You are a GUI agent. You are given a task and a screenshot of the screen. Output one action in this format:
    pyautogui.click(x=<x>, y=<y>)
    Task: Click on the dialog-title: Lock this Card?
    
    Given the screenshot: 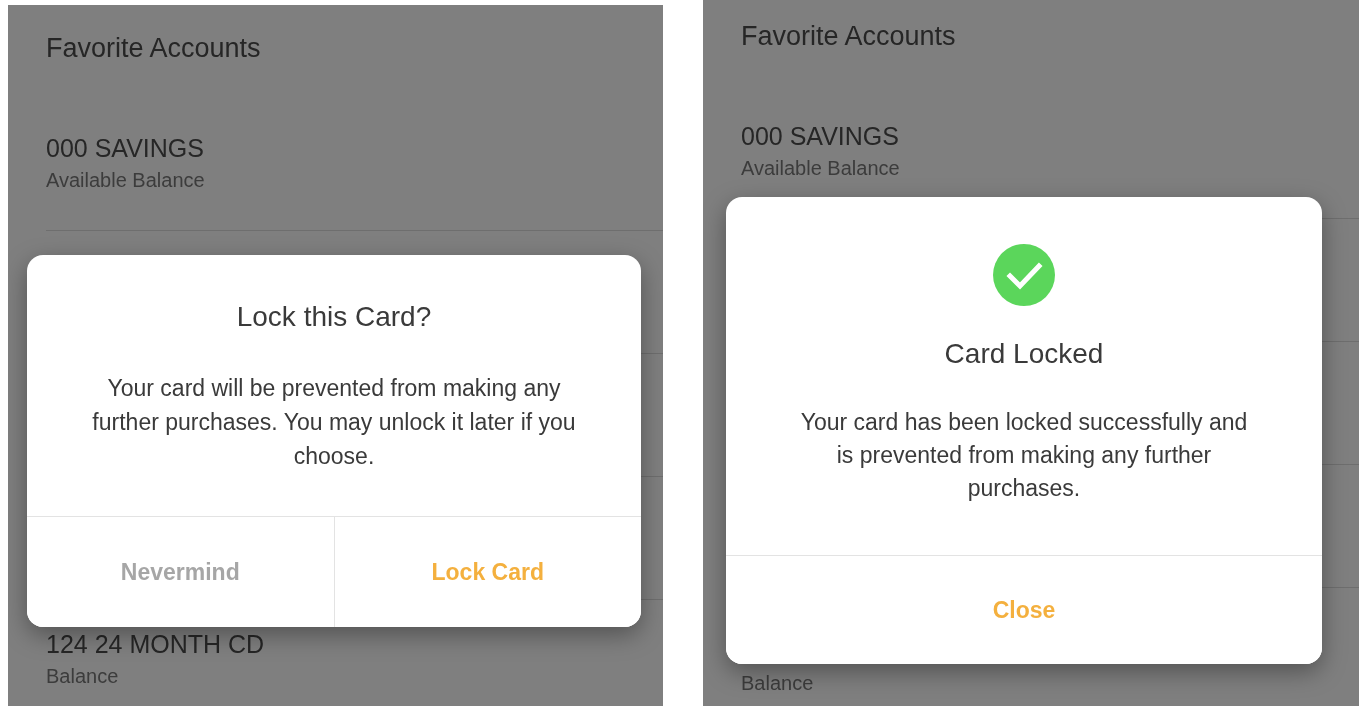 What is the action you would take?
    pyautogui.click(x=334, y=317)
    